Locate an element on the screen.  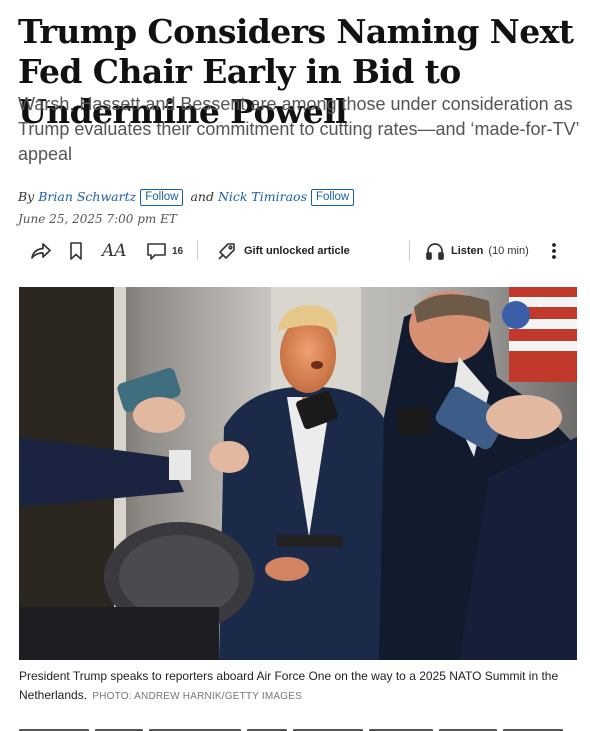
share-icon is located at coordinates (41, 251).